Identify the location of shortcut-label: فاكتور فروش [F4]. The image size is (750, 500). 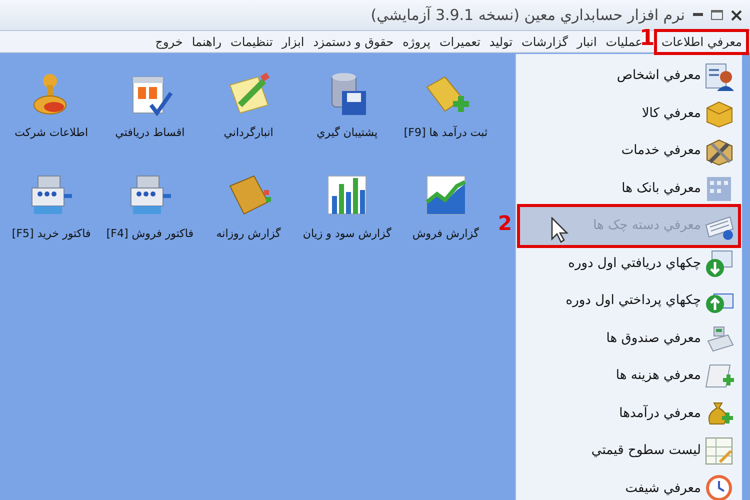
(150, 234).